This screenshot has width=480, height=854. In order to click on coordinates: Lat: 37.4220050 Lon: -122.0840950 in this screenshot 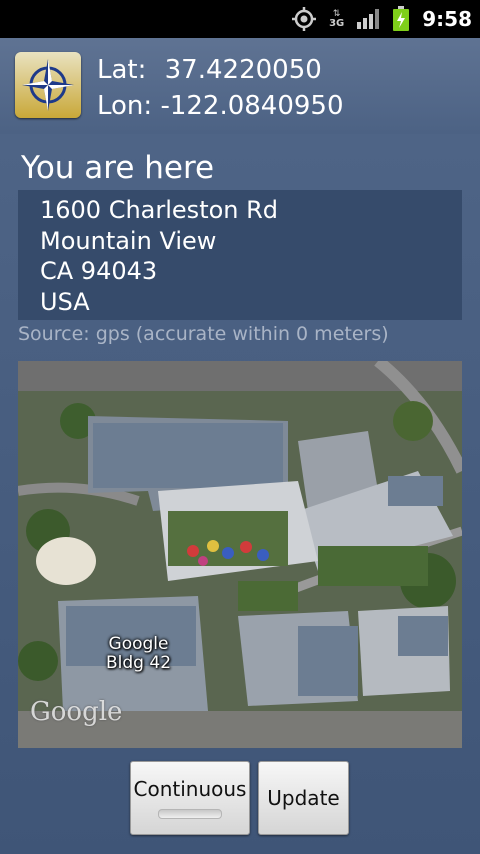, I will do `click(220, 88)`.